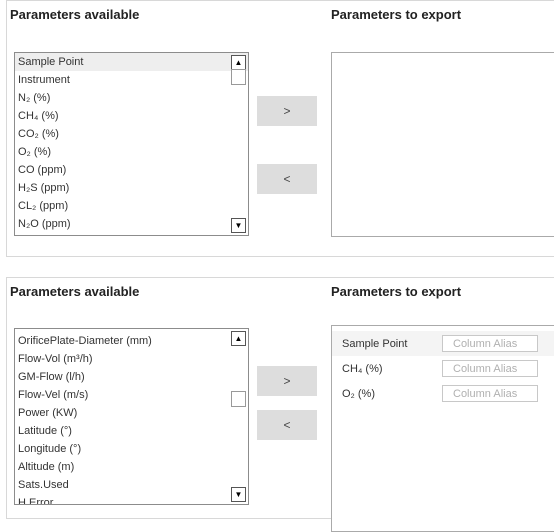 The image size is (554, 532). I want to click on list-item: CH₄ (%), so click(131, 116).